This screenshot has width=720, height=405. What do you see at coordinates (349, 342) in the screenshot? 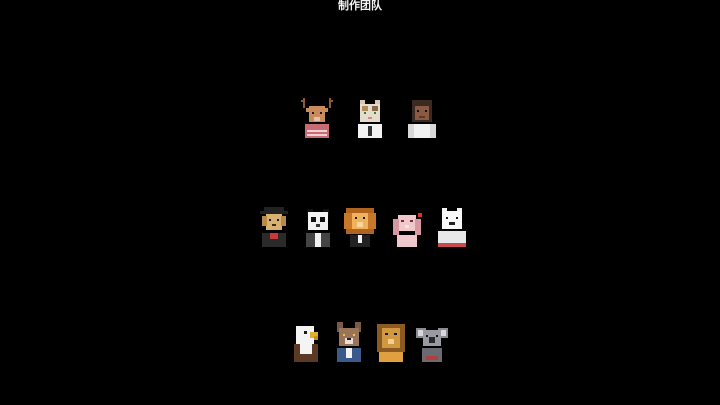
I see `wolf-avatar-icon` at bounding box center [349, 342].